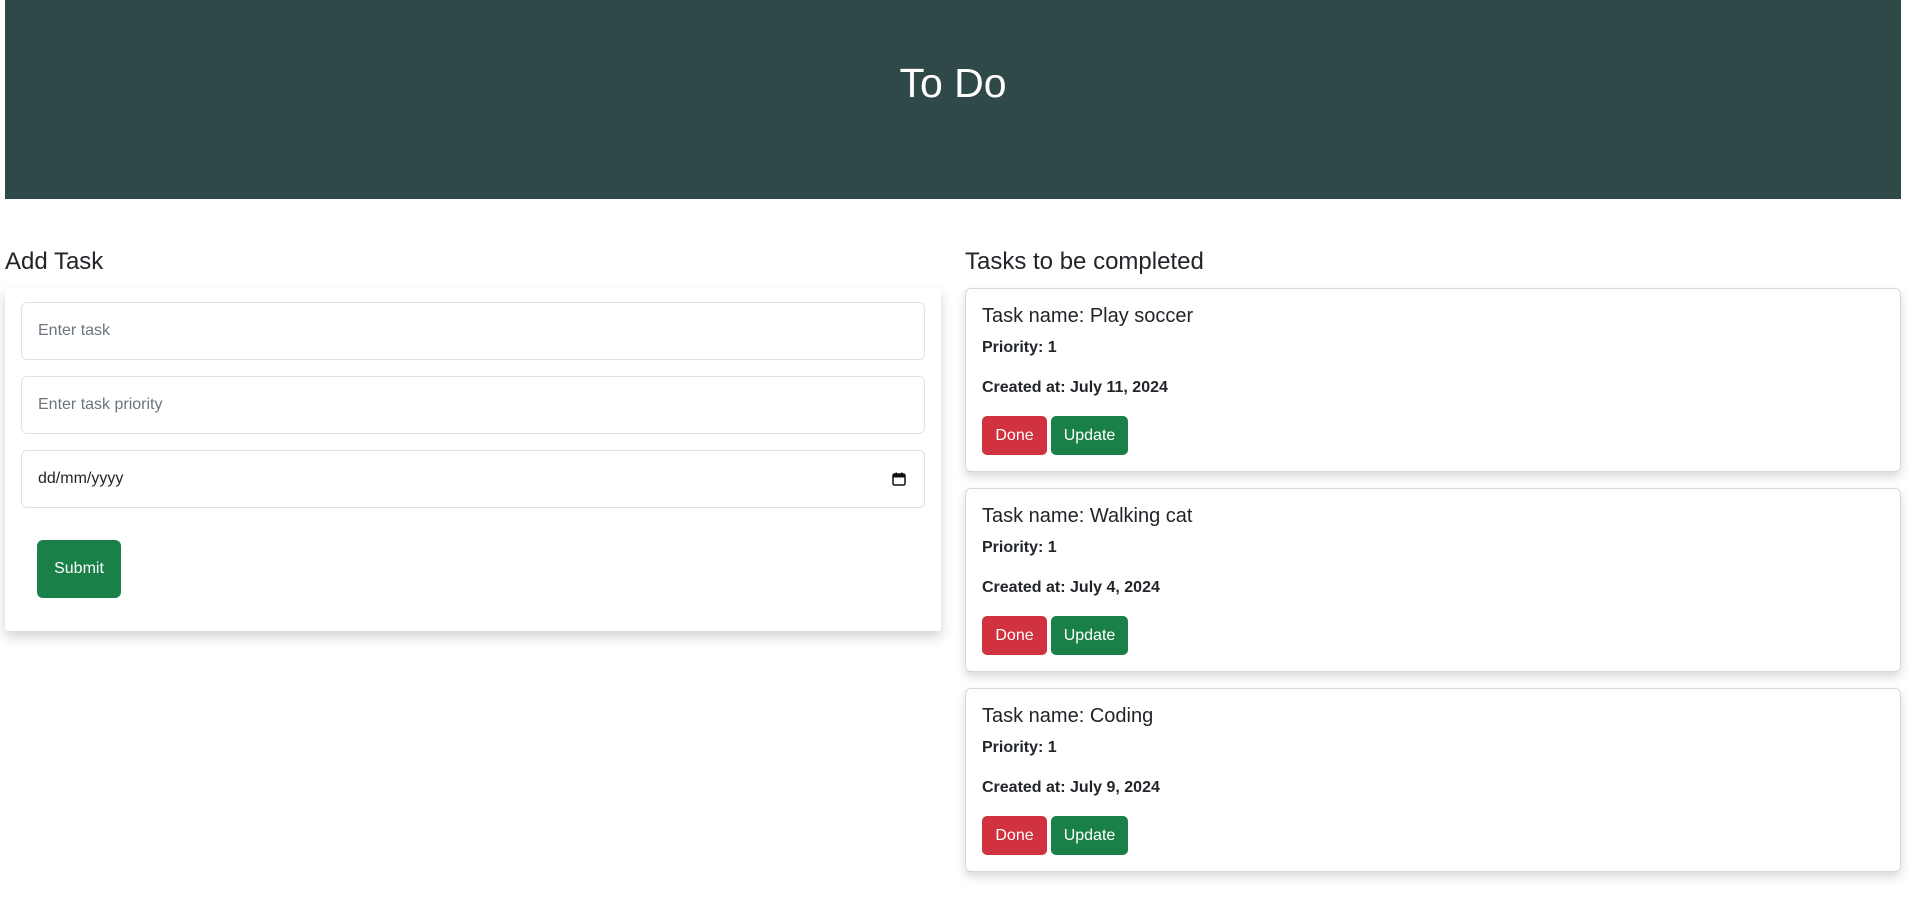 This screenshot has width=1910, height=901. I want to click on task-date-input: dd/mm/yyyy, so click(473, 479).